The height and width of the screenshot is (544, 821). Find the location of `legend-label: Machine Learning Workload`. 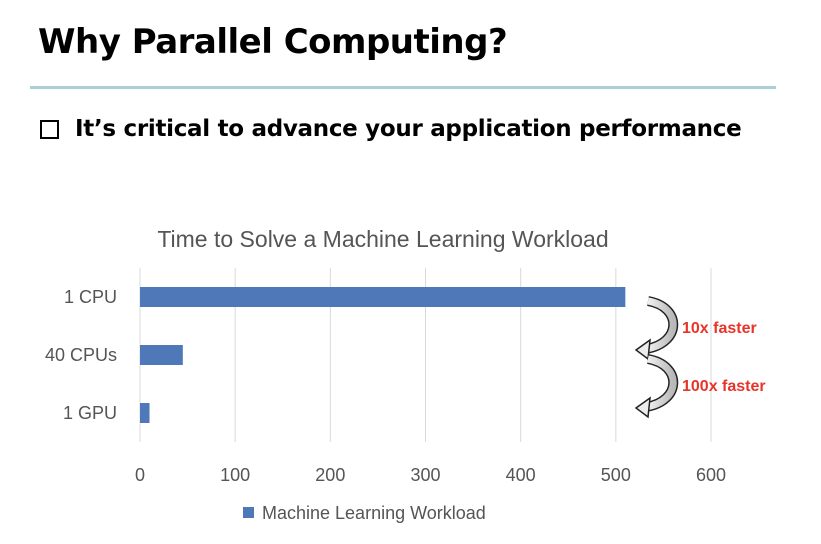

legend-label: Machine Learning Workload is located at coordinates (374, 513).